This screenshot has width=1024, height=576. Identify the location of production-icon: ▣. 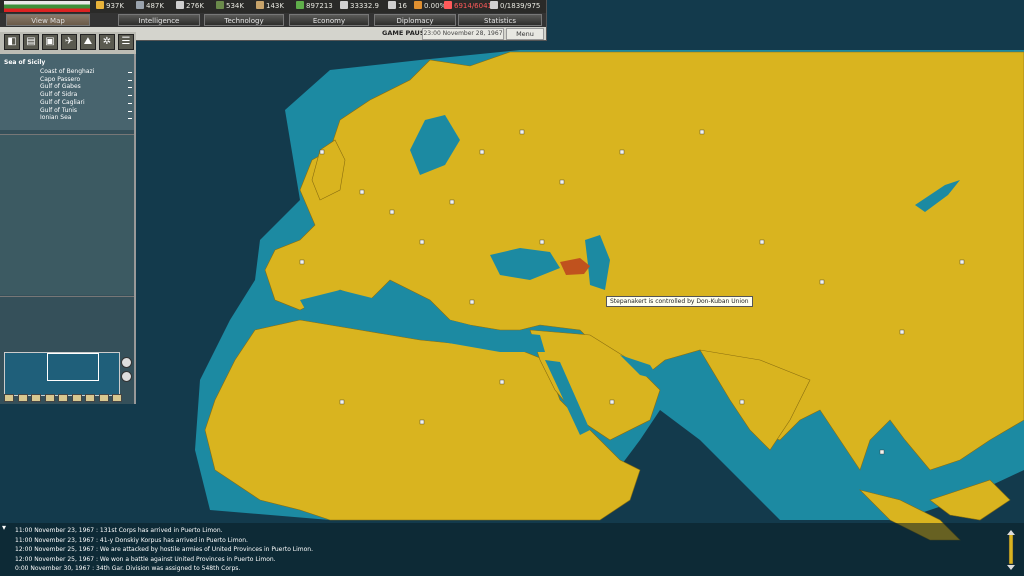
(50, 42).